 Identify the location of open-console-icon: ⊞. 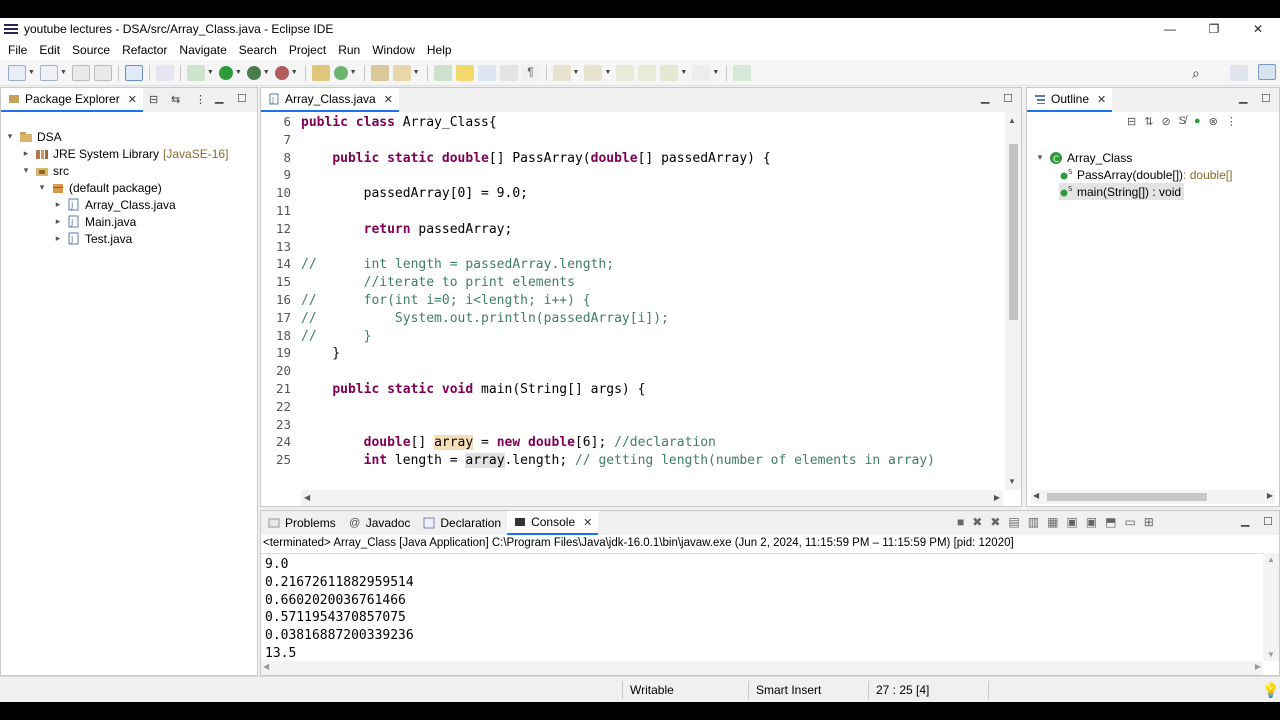
(1149, 522).